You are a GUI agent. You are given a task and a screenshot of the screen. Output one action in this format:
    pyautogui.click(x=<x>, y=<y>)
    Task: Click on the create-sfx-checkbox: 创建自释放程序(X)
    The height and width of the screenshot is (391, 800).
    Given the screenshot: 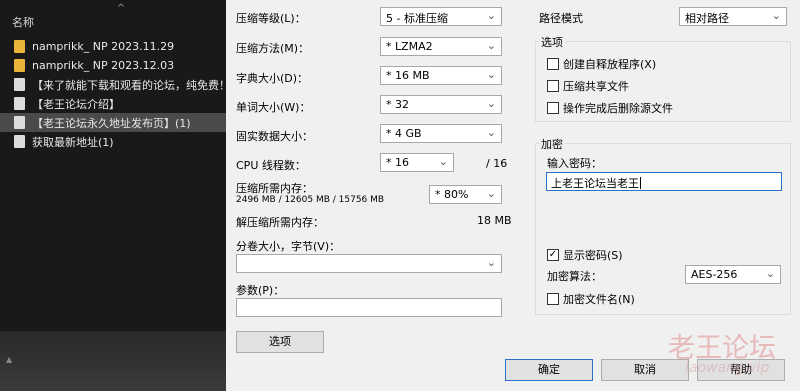 What is the action you would take?
    pyautogui.click(x=601, y=64)
    